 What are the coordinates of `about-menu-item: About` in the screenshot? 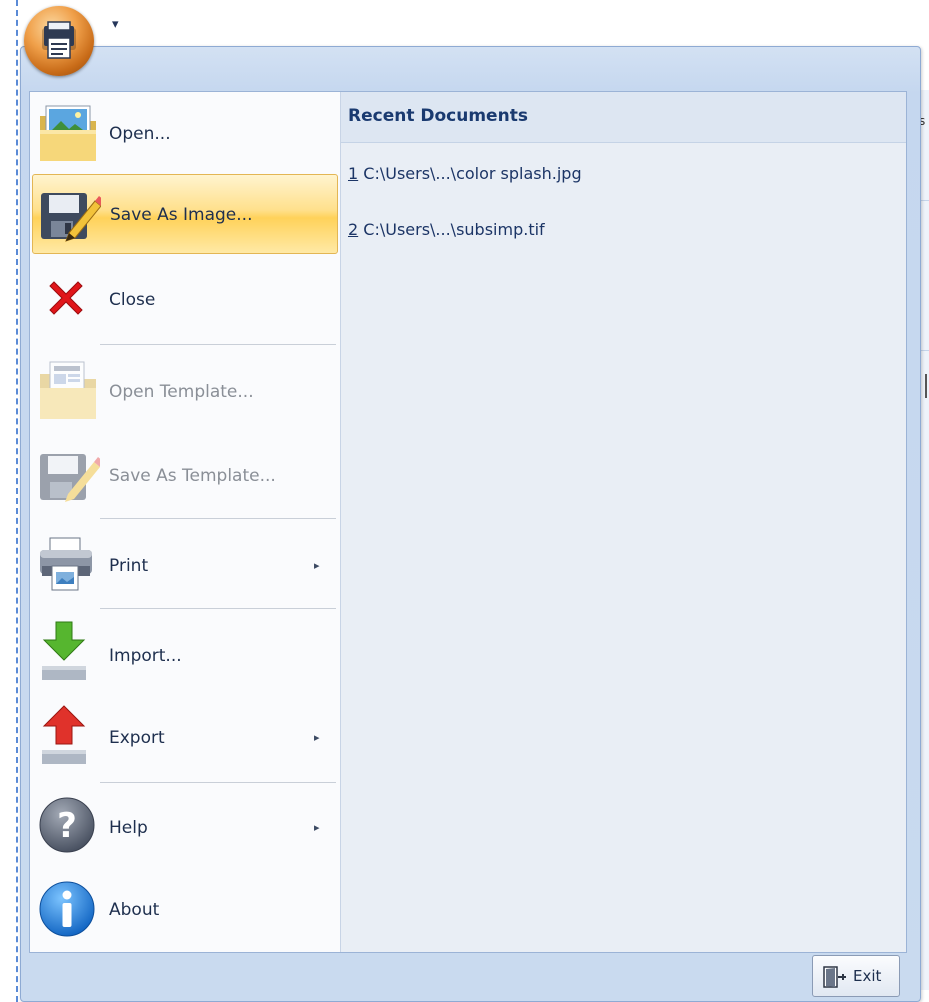 It's located at (184, 910).